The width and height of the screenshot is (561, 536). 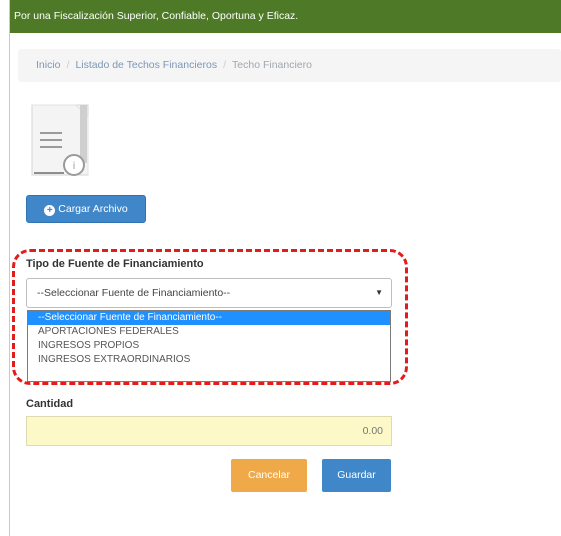 I want to click on upload-file-button: + Cargar Archivo, so click(x=86, y=209).